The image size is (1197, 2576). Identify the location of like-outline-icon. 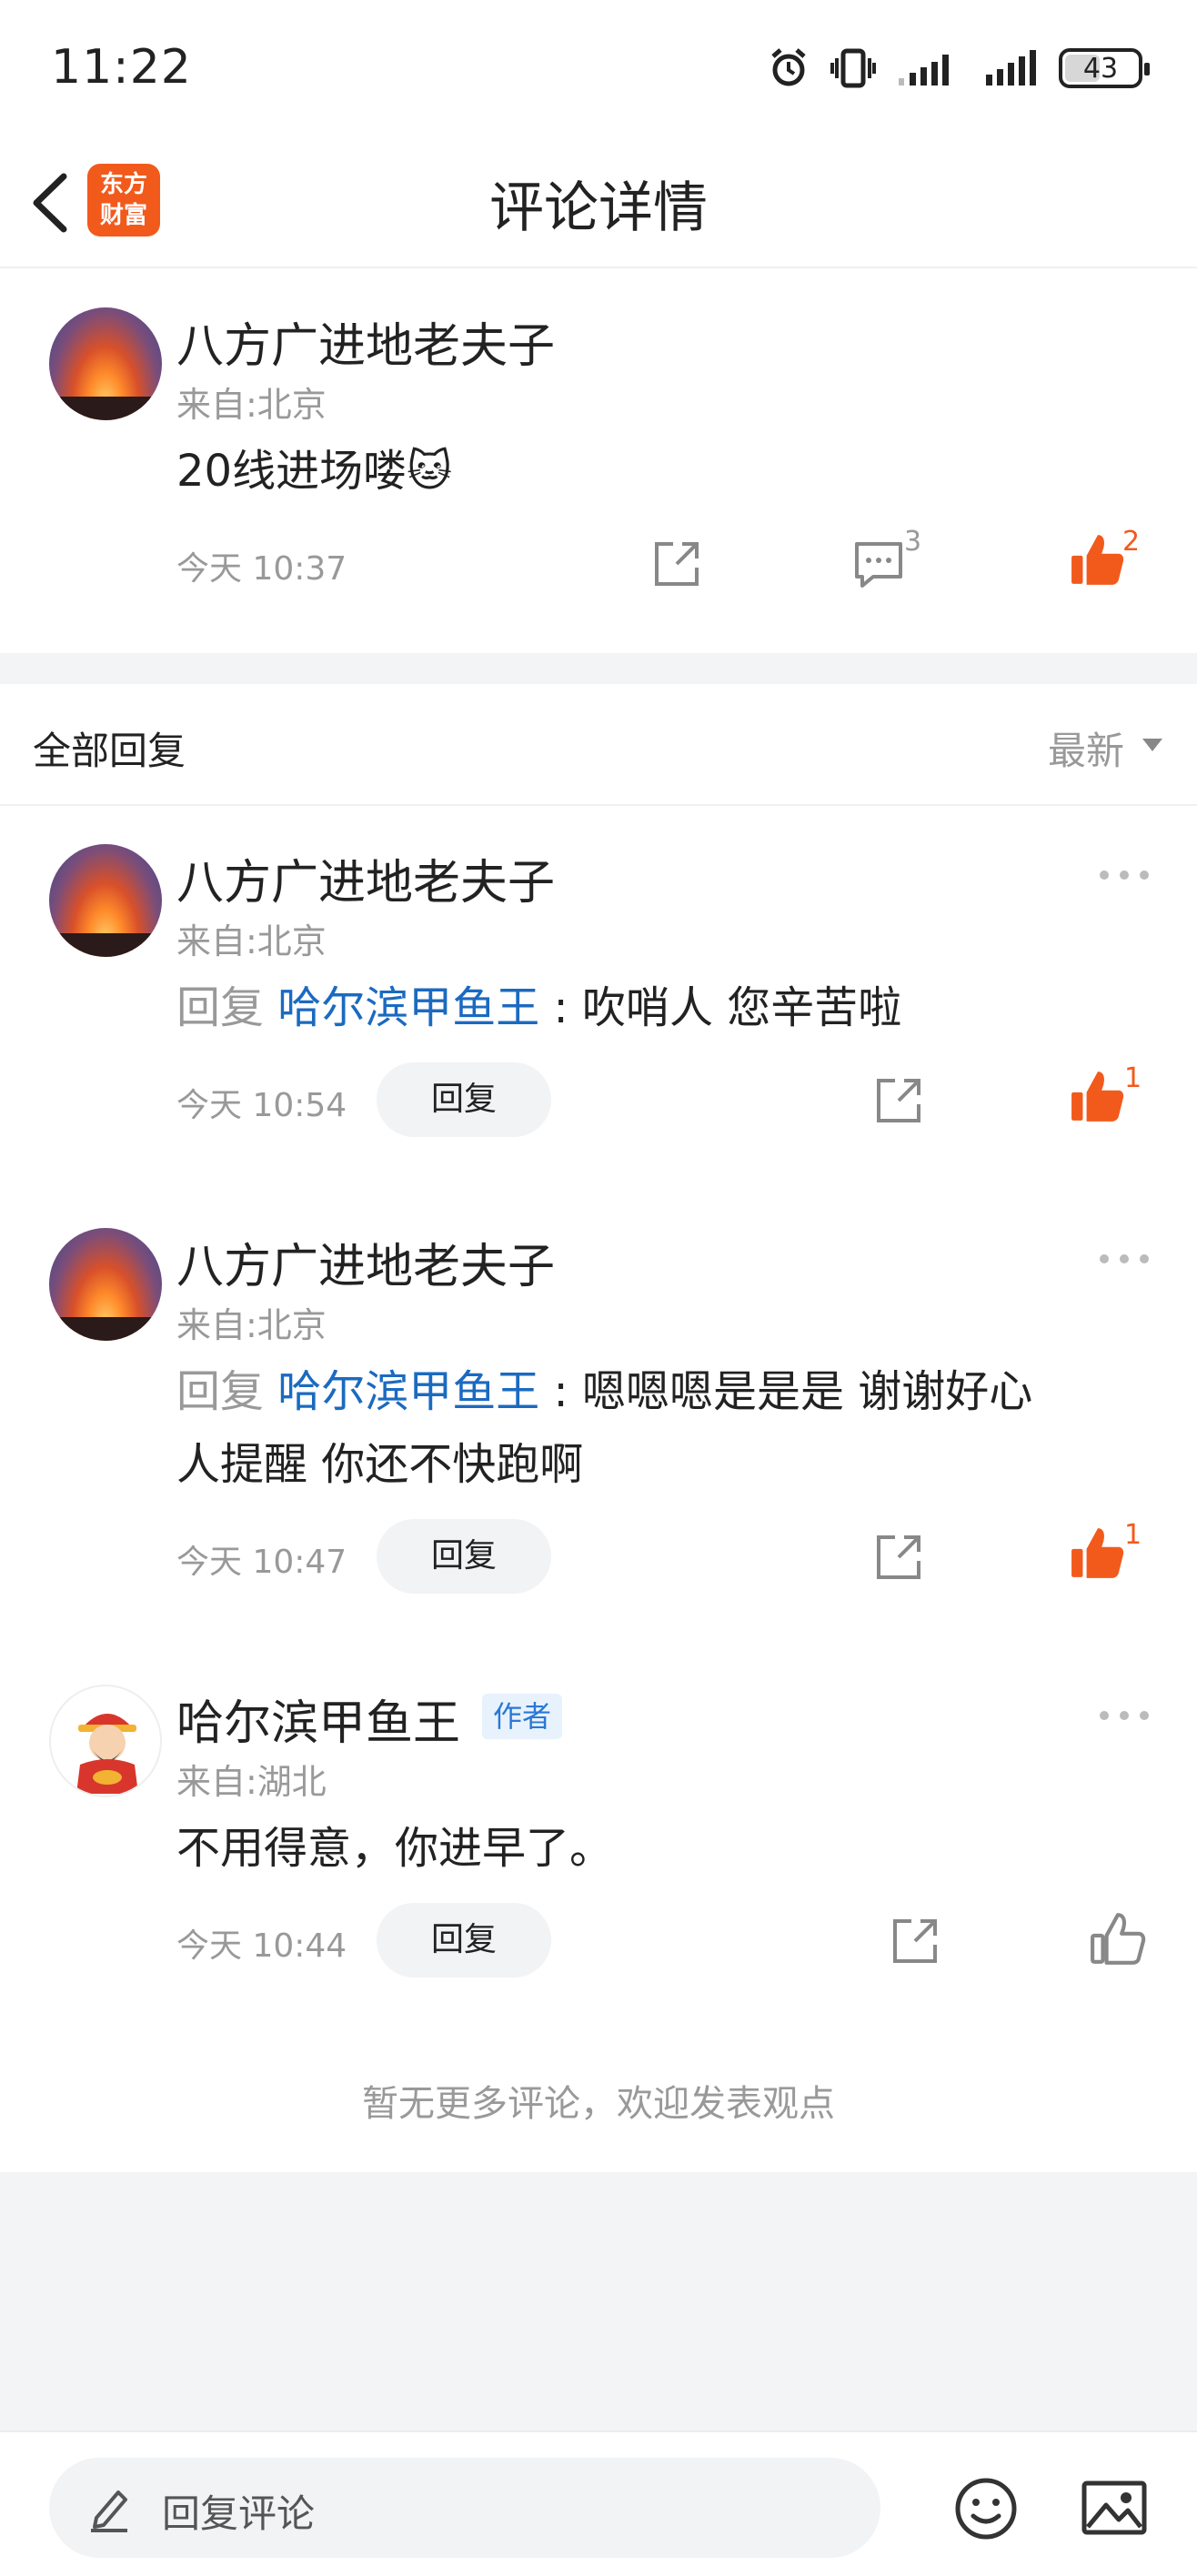
(1118, 1938).